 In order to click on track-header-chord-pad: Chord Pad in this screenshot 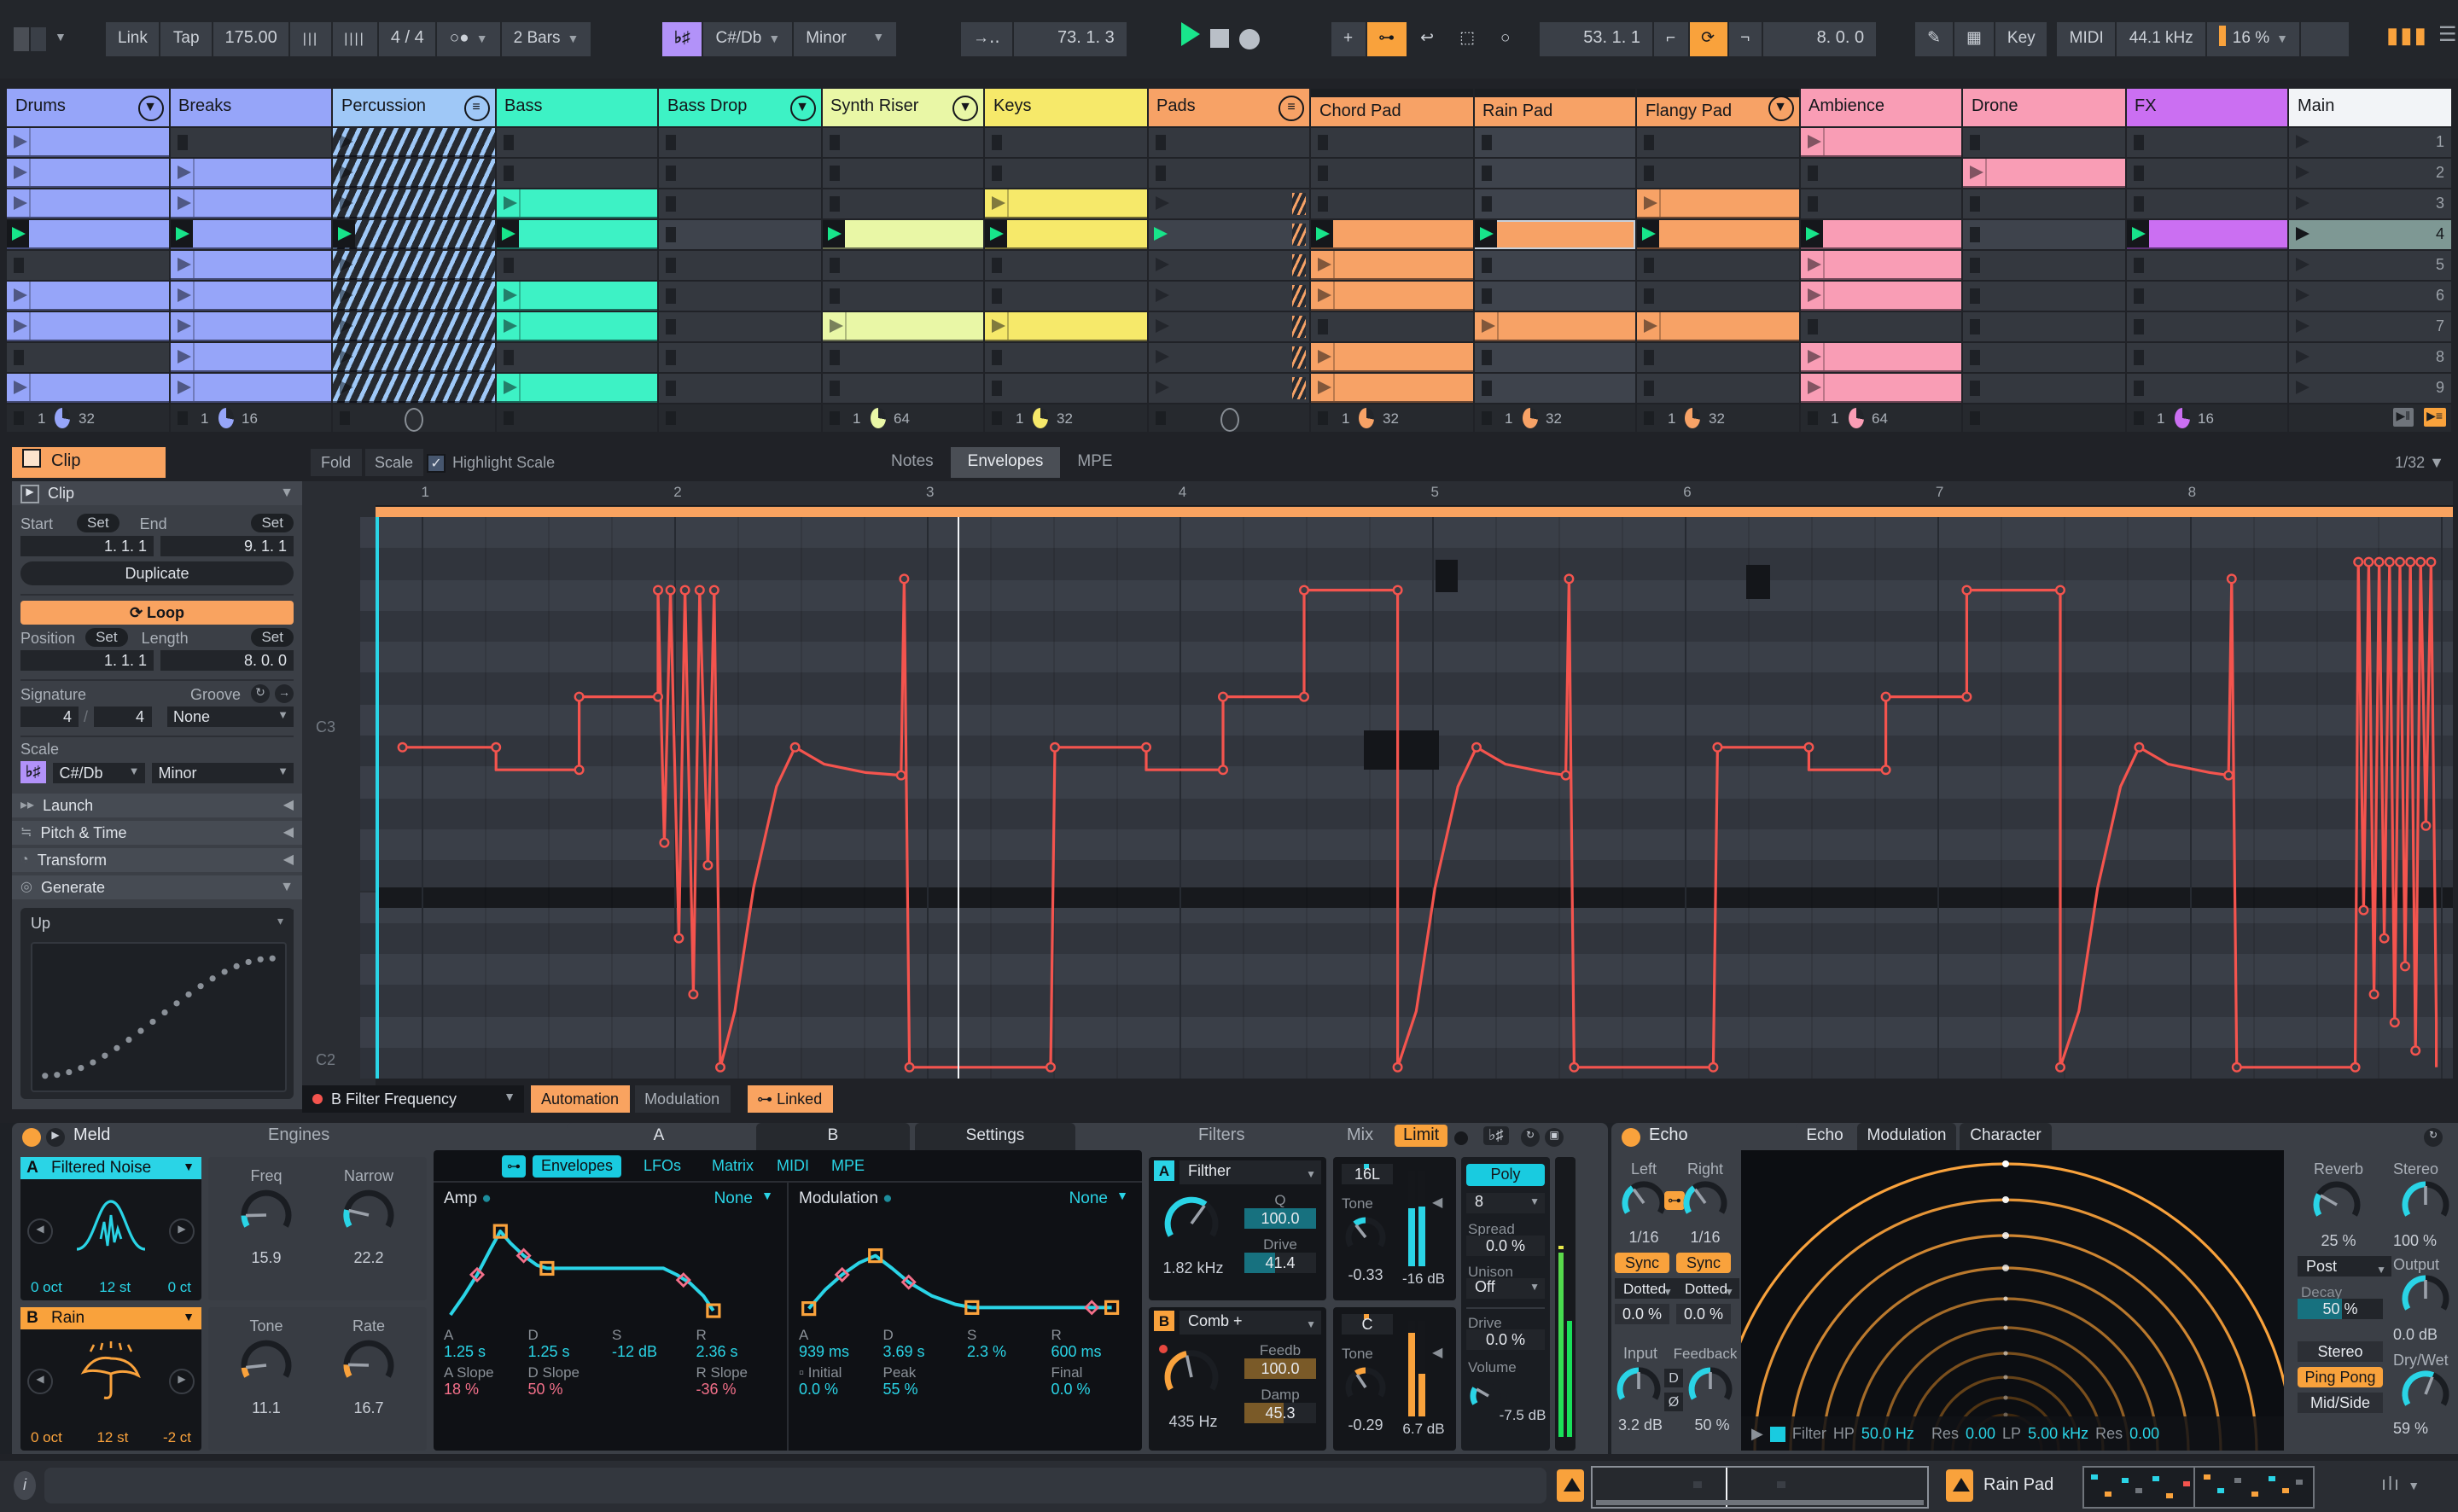, I will do `click(1391, 107)`.